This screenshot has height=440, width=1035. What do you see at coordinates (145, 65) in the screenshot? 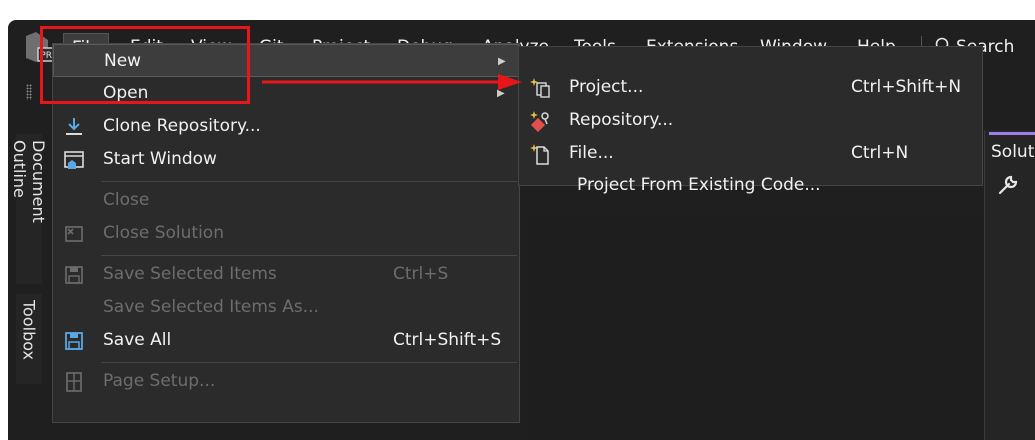
I see `annotation-highlight-box` at bounding box center [145, 65].